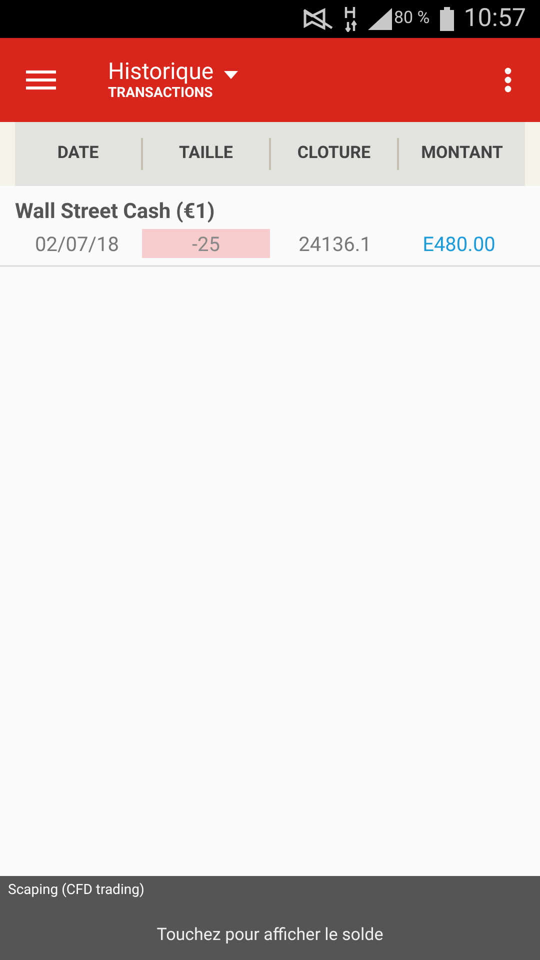 This screenshot has width=540, height=960. Describe the element at coordinates (161, 93) in the screenshot. I see `screen-subtitle: TRANSACTIONS` at that location.